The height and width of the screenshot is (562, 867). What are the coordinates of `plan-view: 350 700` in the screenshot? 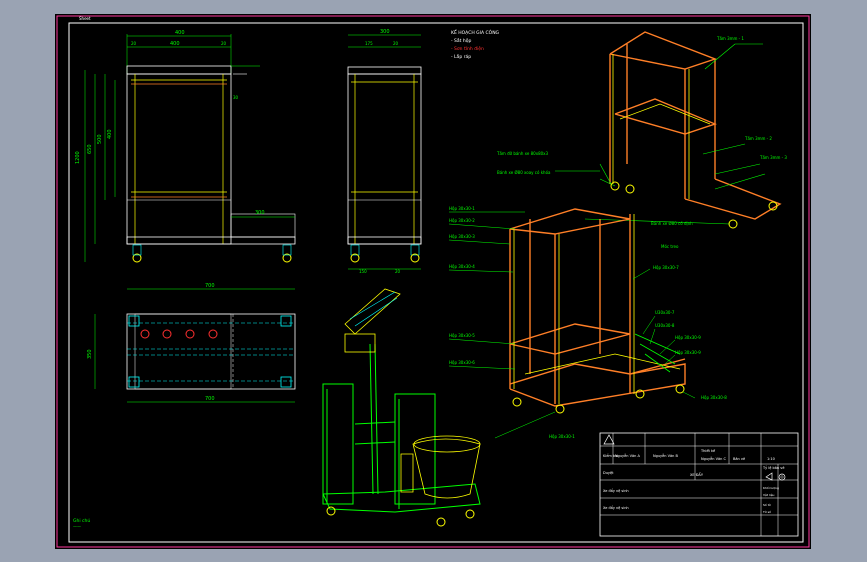 It's located at (191, 358).